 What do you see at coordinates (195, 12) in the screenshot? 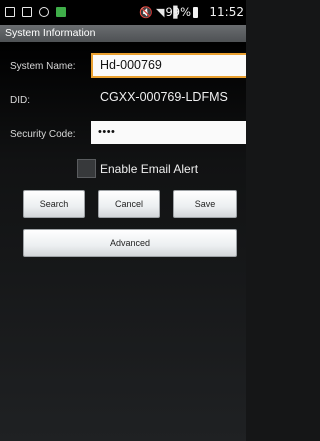
I see `battery-icon` at bounding box center [195, 12].